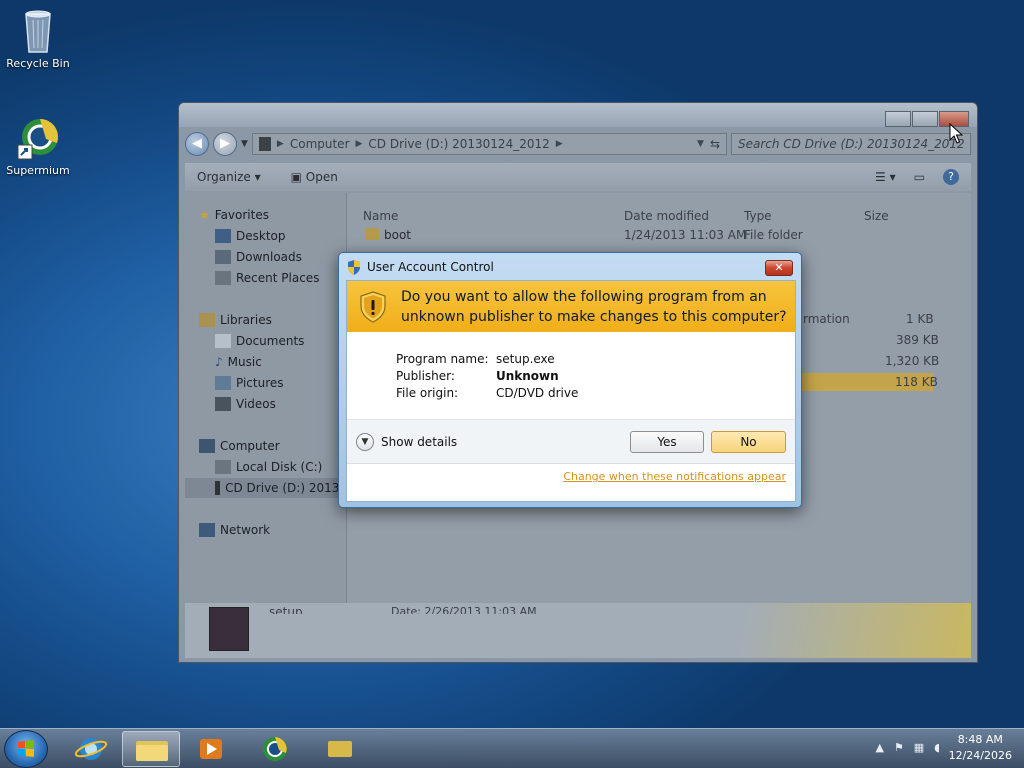 This screenshot has width=1024, height=768. What do you see at coordinates (458, 144) in the screenshot?
I see `breadcrumb-cd-drive: CD Drive (D:) 20130124_2012` at bounding box center [458, 144].